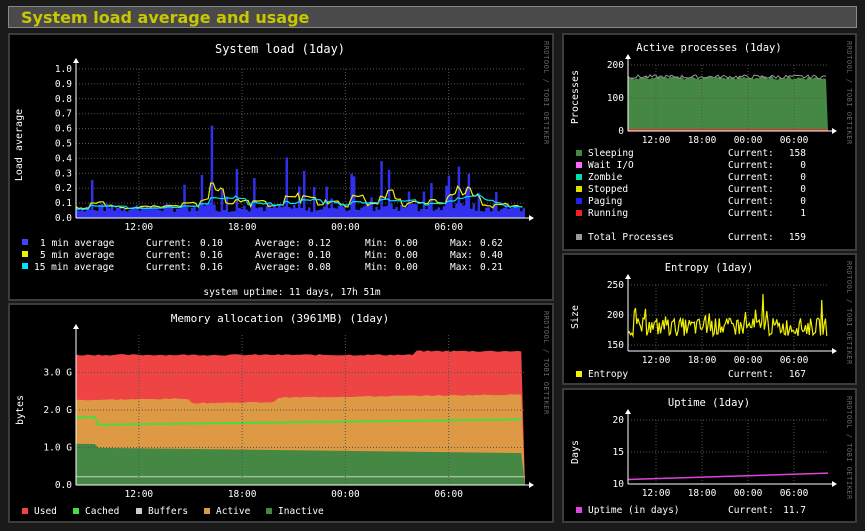  Describe the element at coordinates (608, 374) in the screenshot. I see `legend-label: Entropy` at that location.